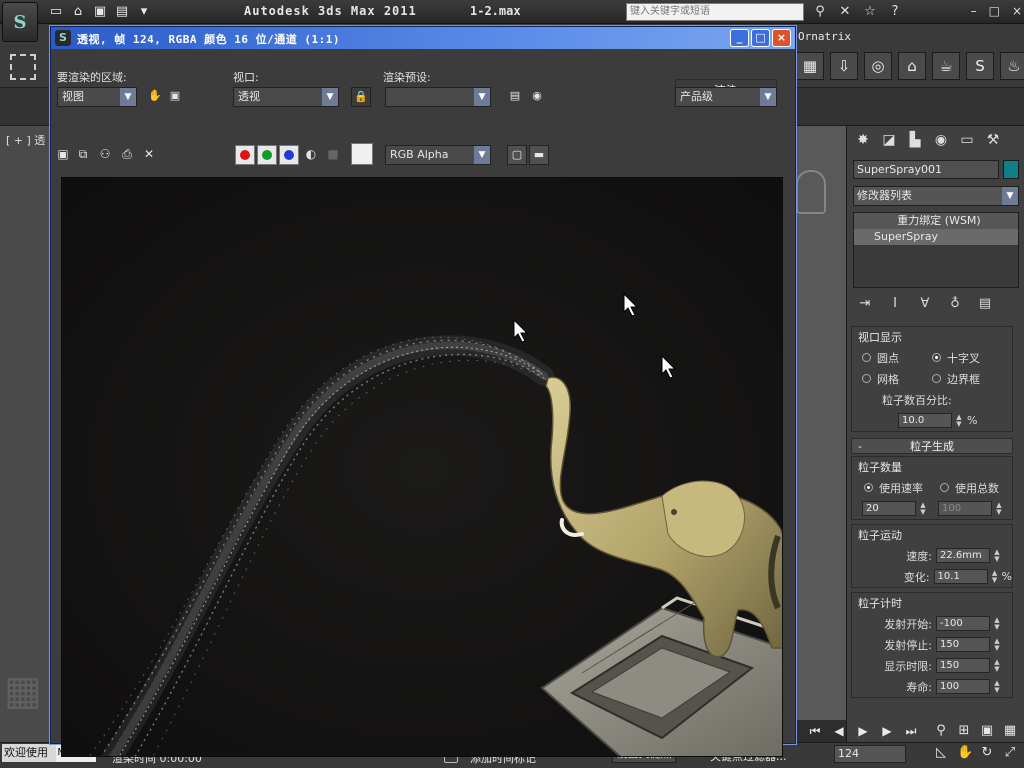  What do you see at coordinates (936, 357) in the screenshot?
I see `radio-ticks` at bounding box center [936, 357].